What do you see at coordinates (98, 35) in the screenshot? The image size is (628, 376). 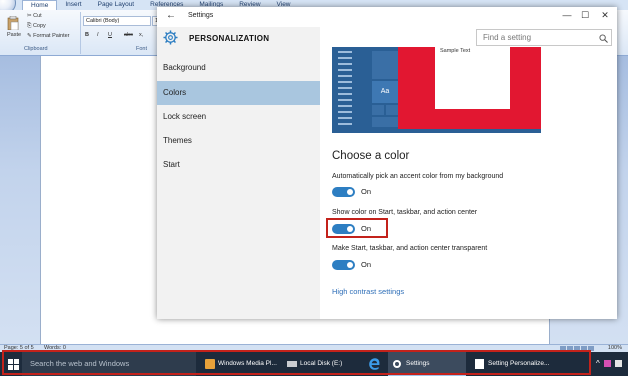 I see `italic-button: I` at bounding box center [98, 35].